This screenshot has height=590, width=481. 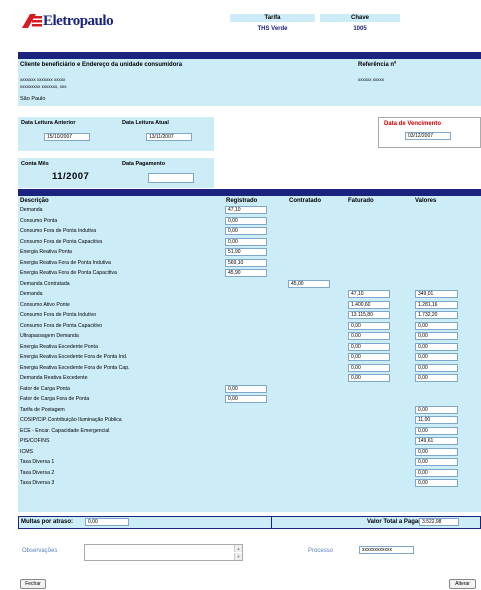 What do you see at coordinates (369, 304) in the screenshot?
I see `faturado-field: 1.400,60` at bounding box center [369, 304].